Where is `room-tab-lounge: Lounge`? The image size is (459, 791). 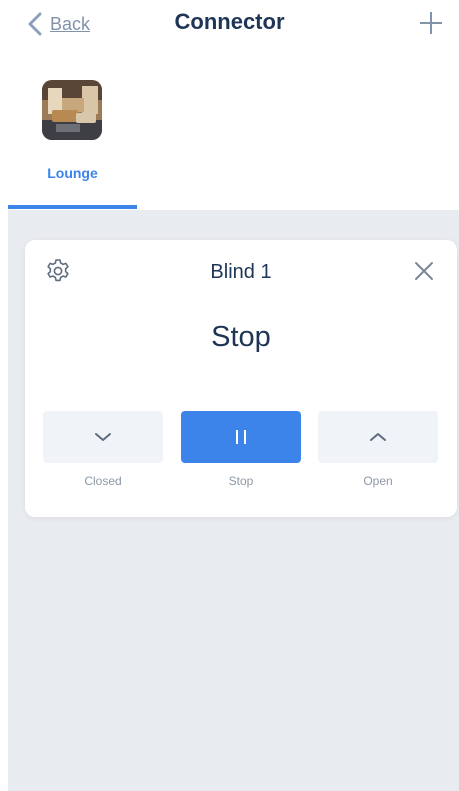 room-tab-lounge: Lounge is located at coordinates (72, 135).